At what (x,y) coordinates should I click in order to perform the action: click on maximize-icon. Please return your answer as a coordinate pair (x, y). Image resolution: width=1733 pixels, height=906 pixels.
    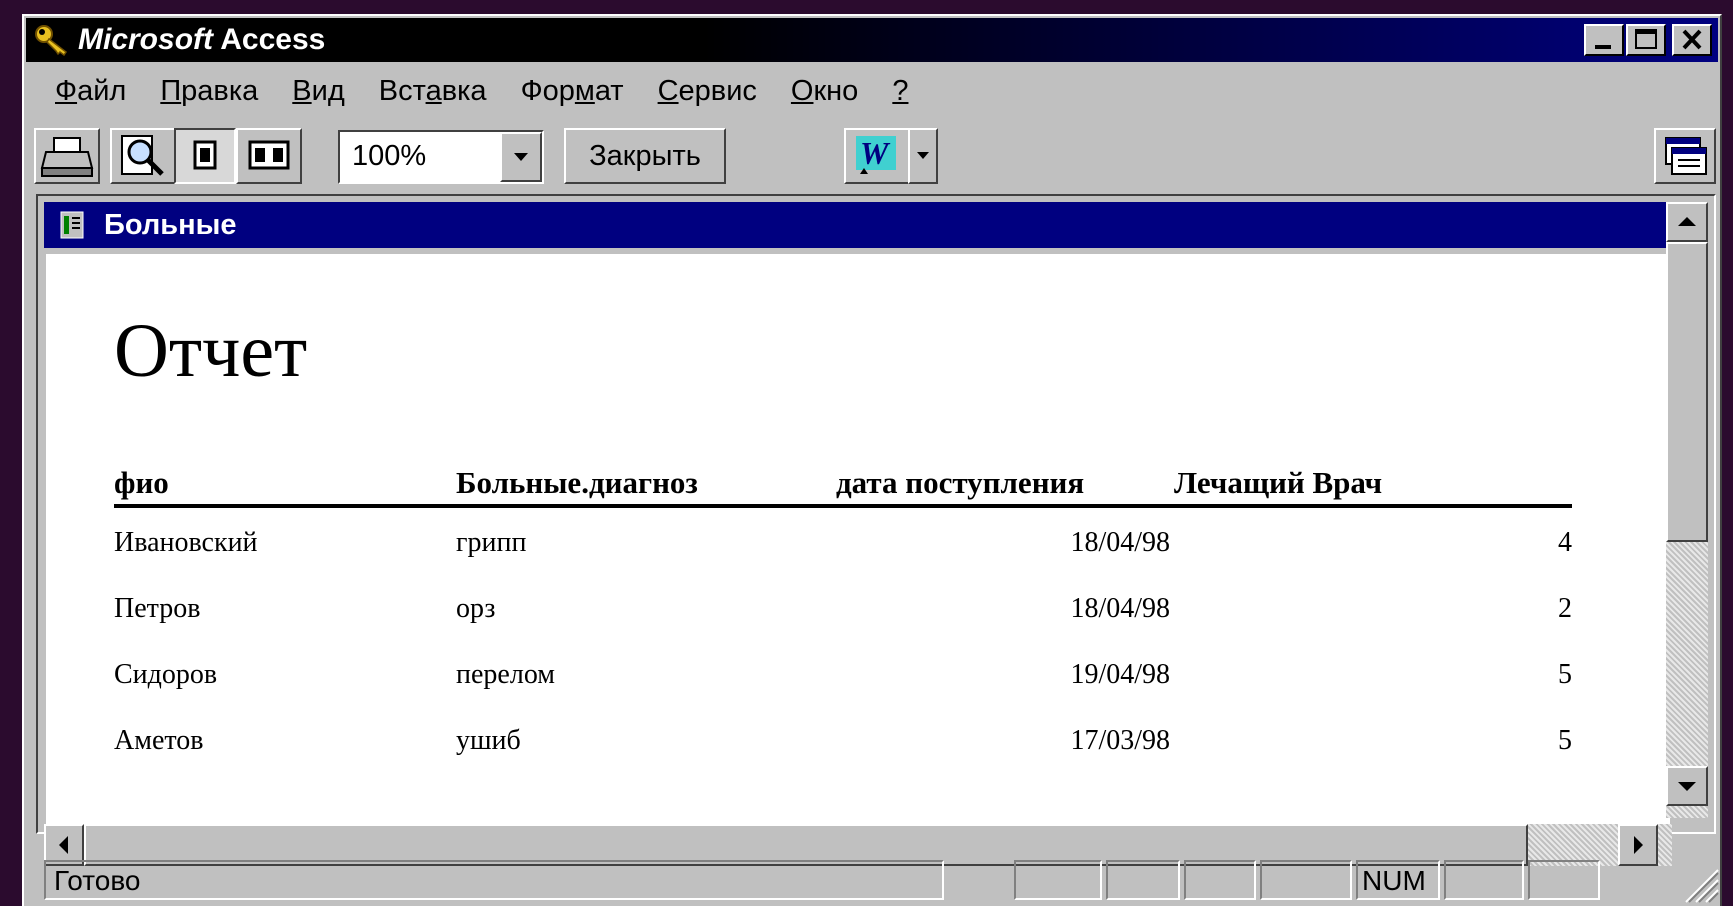
    Looking at the image, I should click on (1646, 39).